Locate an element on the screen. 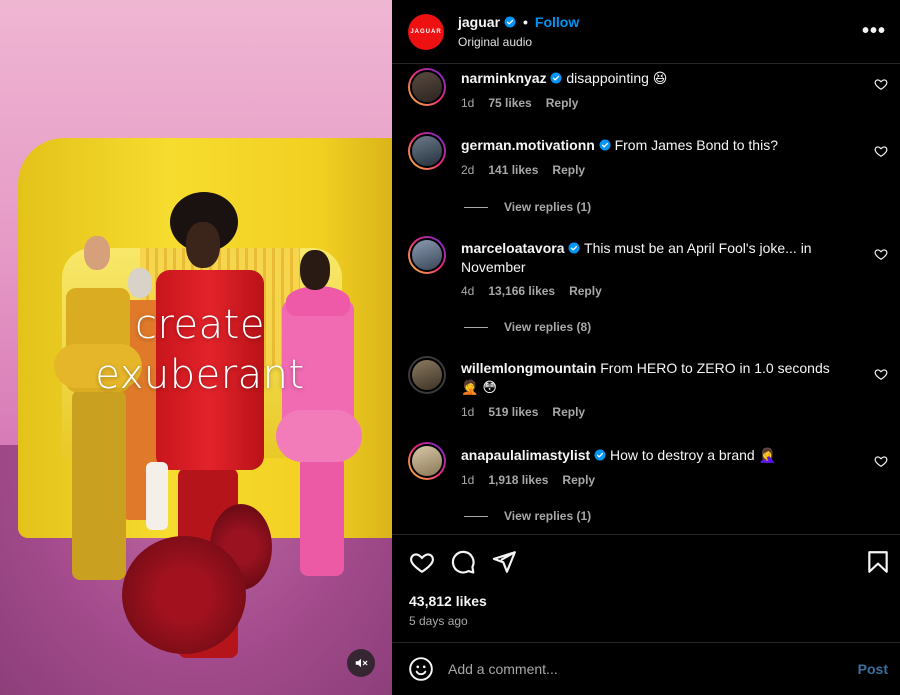 The image size is (900, 695). header-user-row: jaguar • Follow is located at coordinates (518, 22).